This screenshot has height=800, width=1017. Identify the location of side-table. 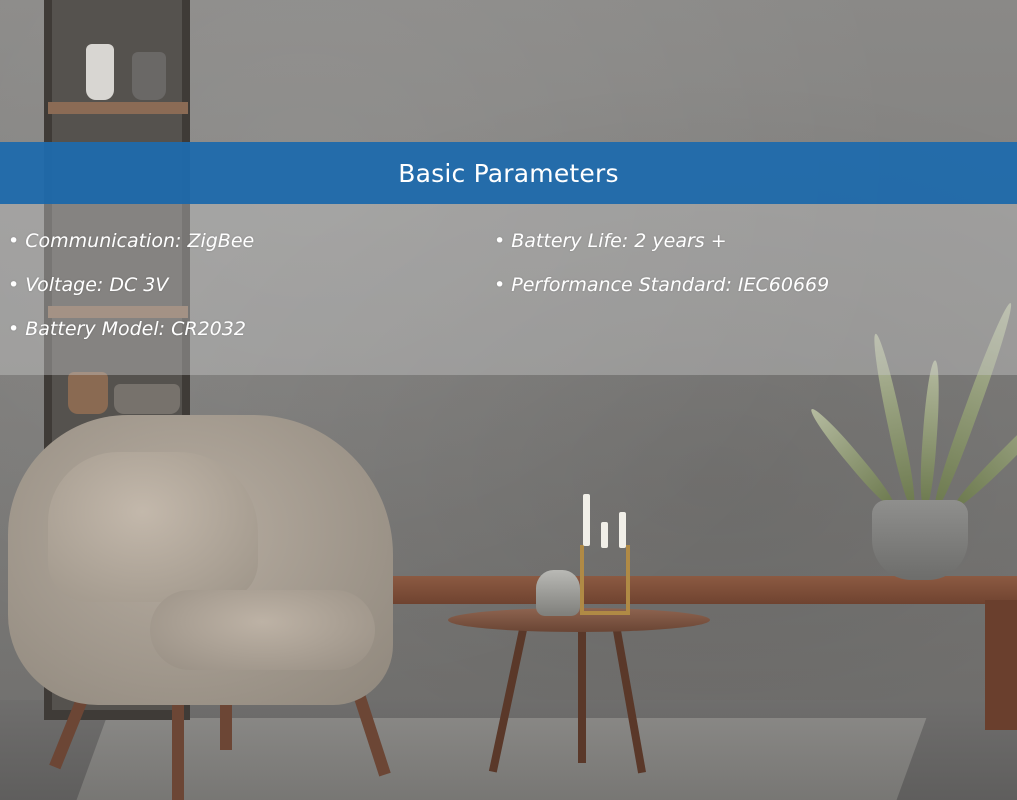
(579, 620).